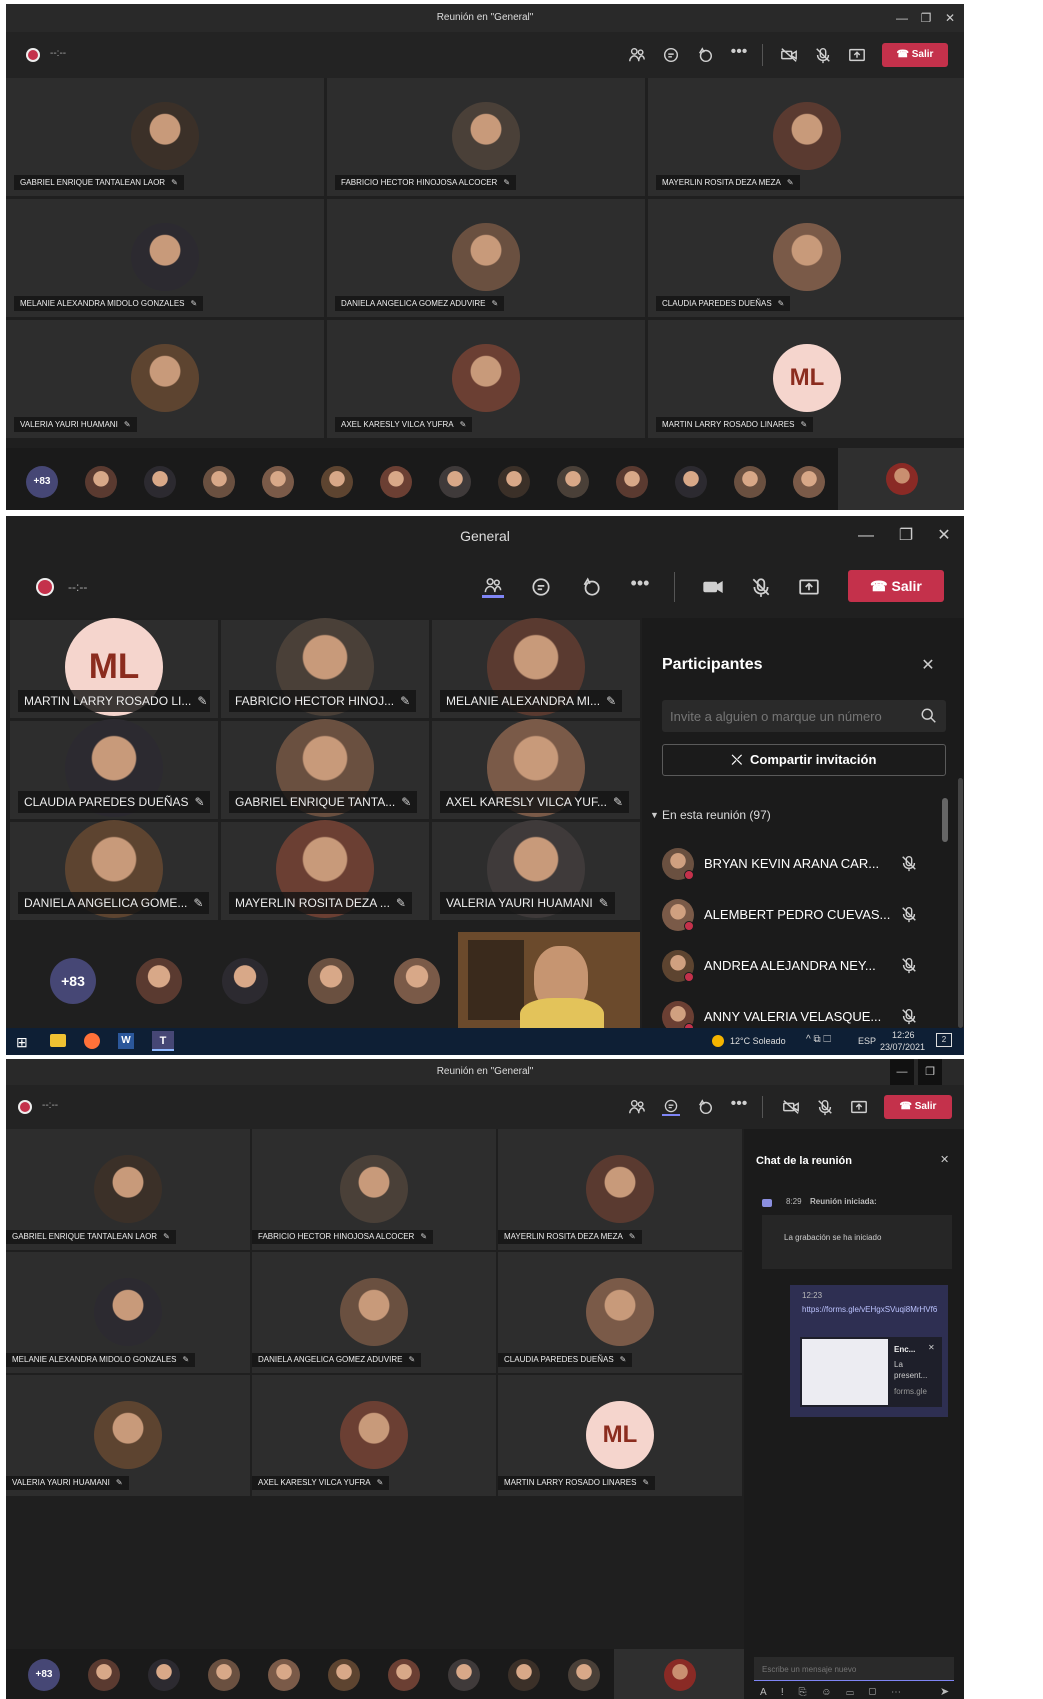  I want to click on word-icon: W, so click(126, 1041).